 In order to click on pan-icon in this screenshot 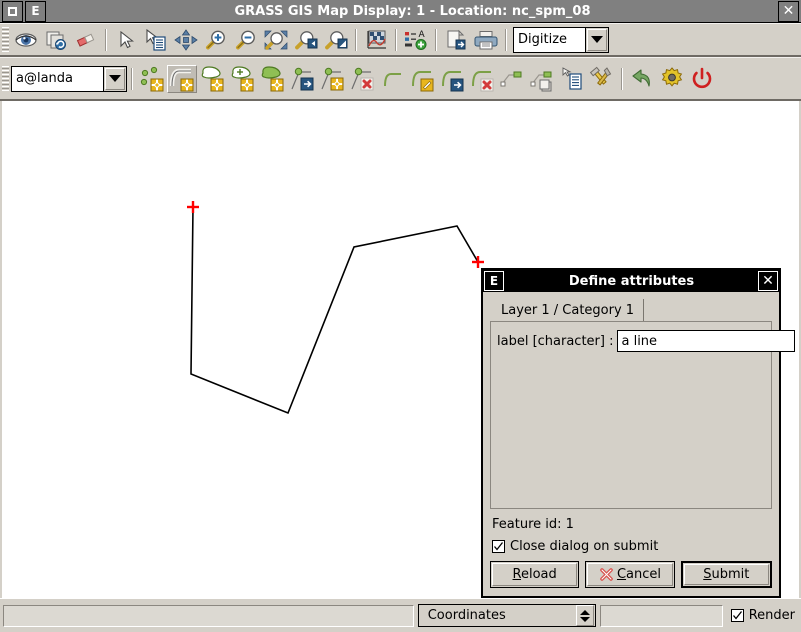, I will do `click(186, 40)`.